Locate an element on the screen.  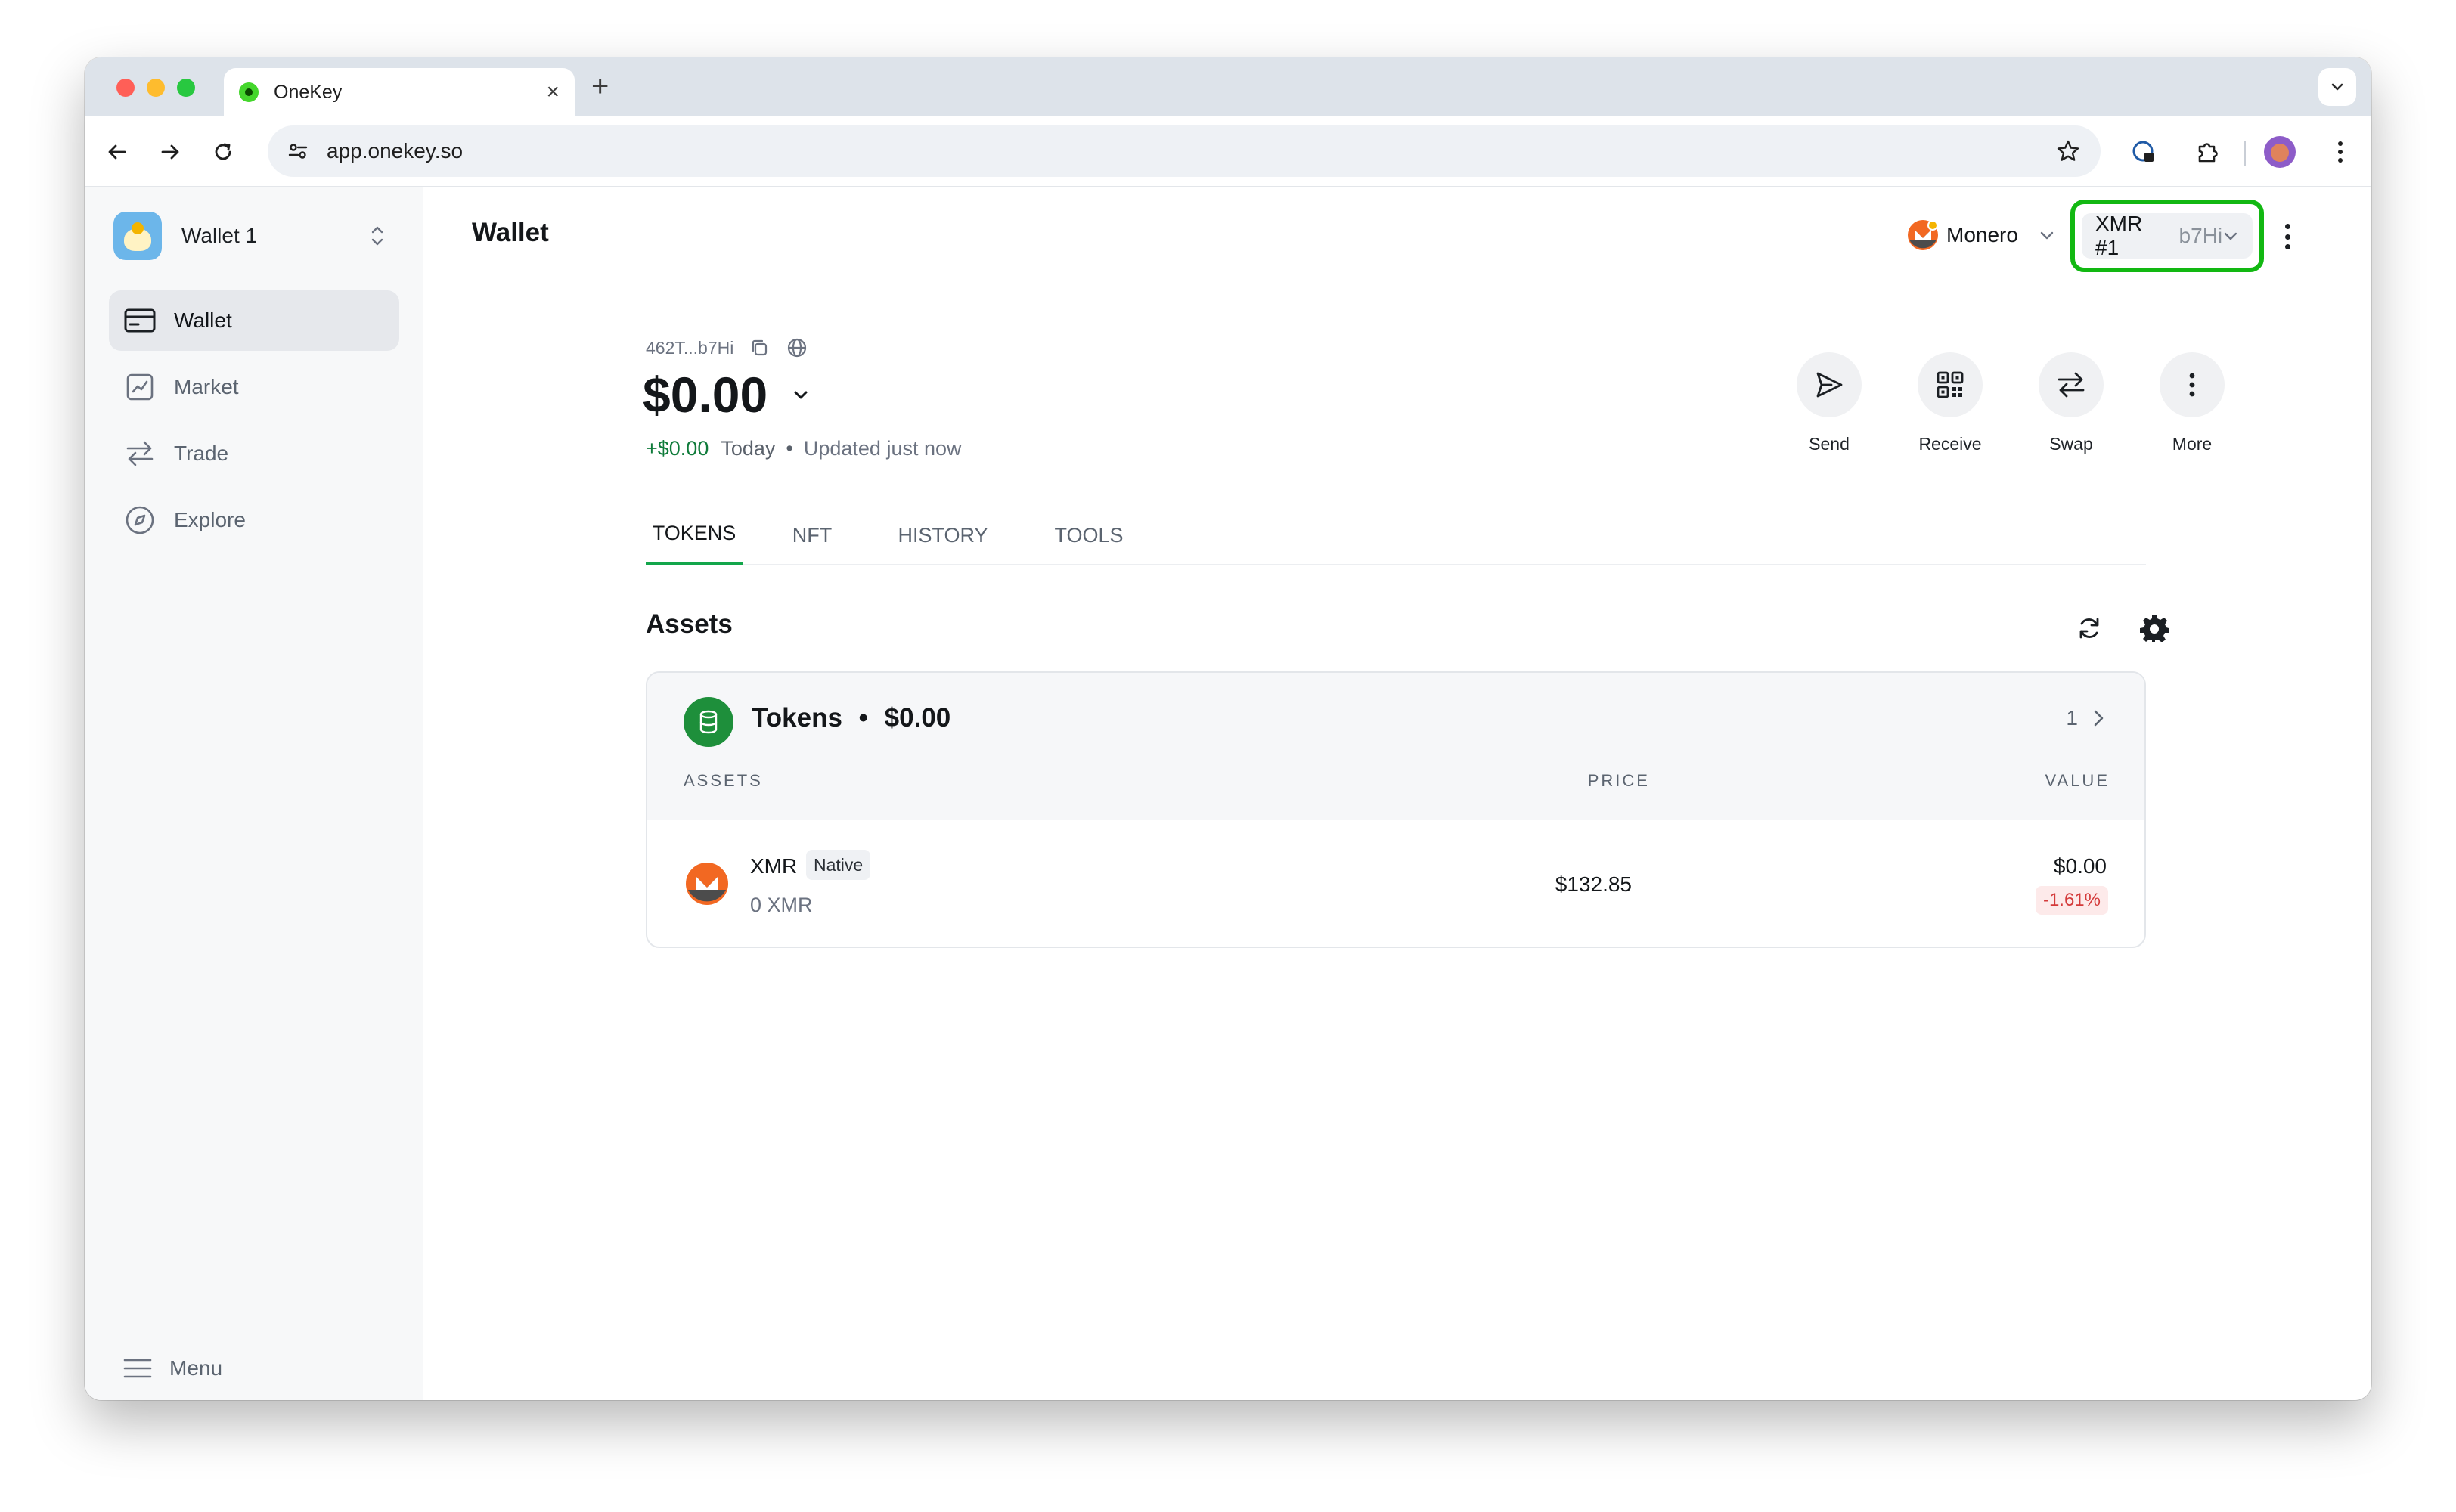
address-row: 462T...b7Hi is located at coordinates (727, 348).